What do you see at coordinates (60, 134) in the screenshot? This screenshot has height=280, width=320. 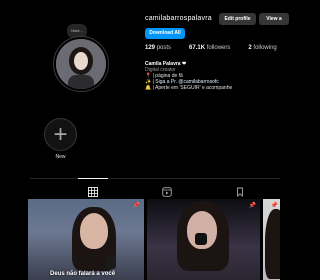 I see `plus-icon: +` at bounding box center [60, 134].